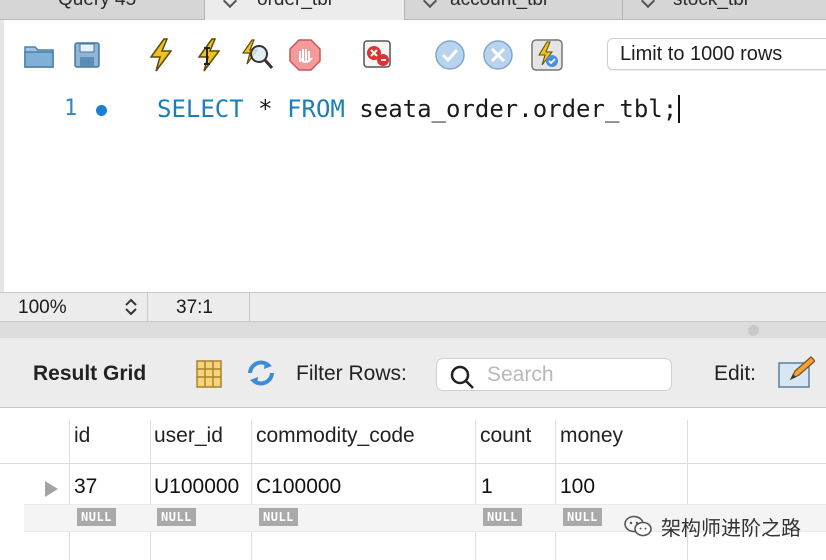  I want to click on null-badge-money: NULL, so click(582, 517).